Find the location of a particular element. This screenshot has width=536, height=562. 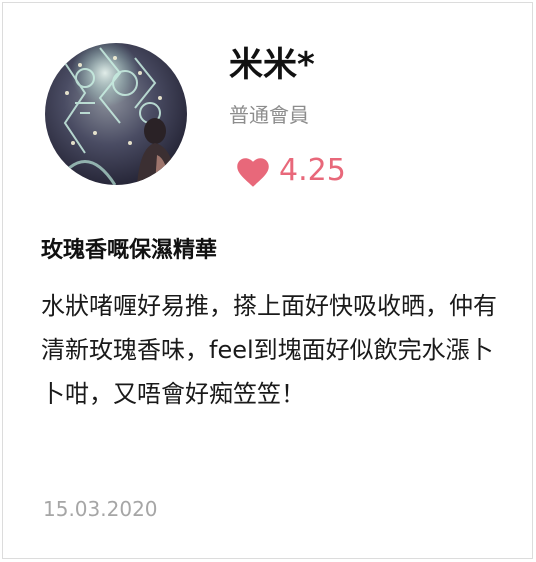

user-name: 米米* is located at coordinates (272, 65).